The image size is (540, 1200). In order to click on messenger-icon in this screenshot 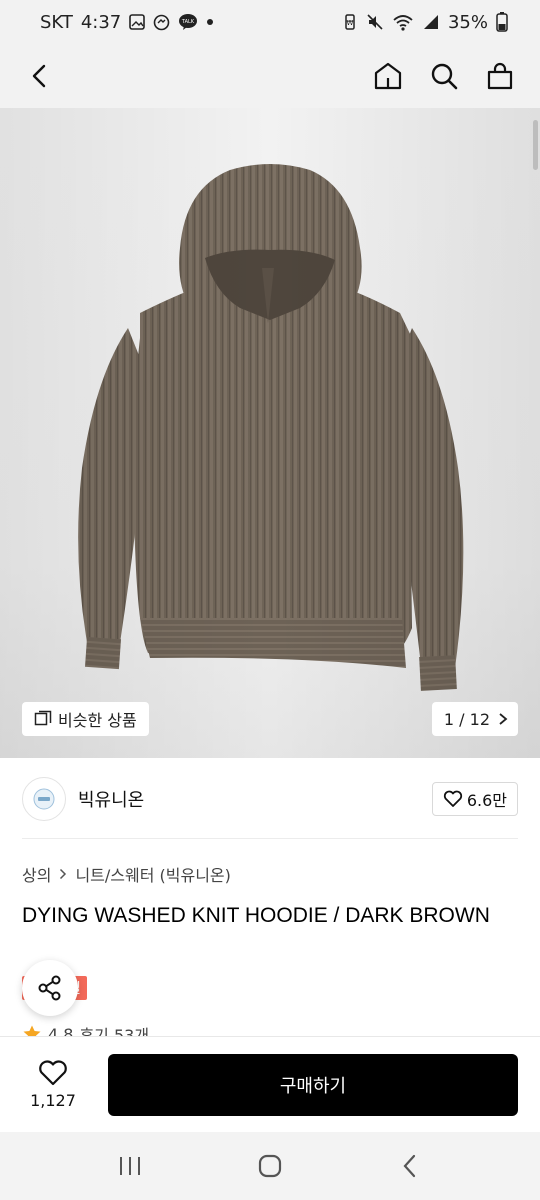, I will do `click(161, 22)`.